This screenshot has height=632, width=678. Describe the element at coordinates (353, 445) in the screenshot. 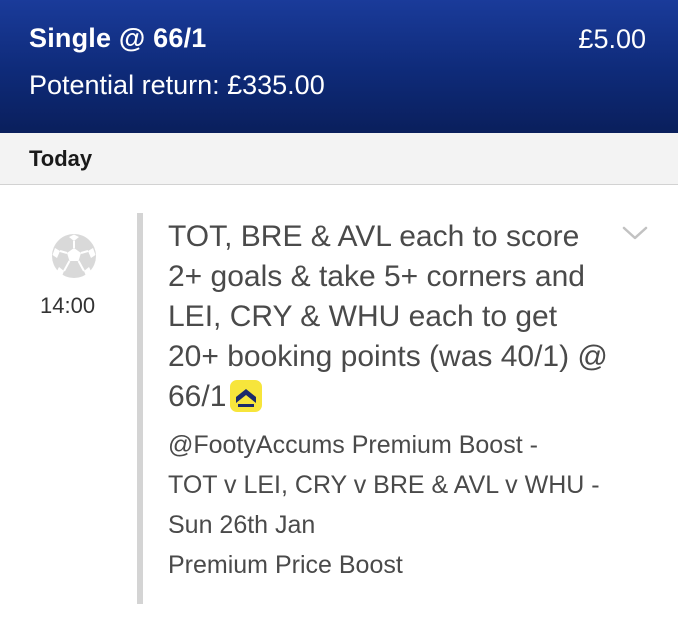

I see `market-line-1: @FootyAccums Premium Boost -` at that location.